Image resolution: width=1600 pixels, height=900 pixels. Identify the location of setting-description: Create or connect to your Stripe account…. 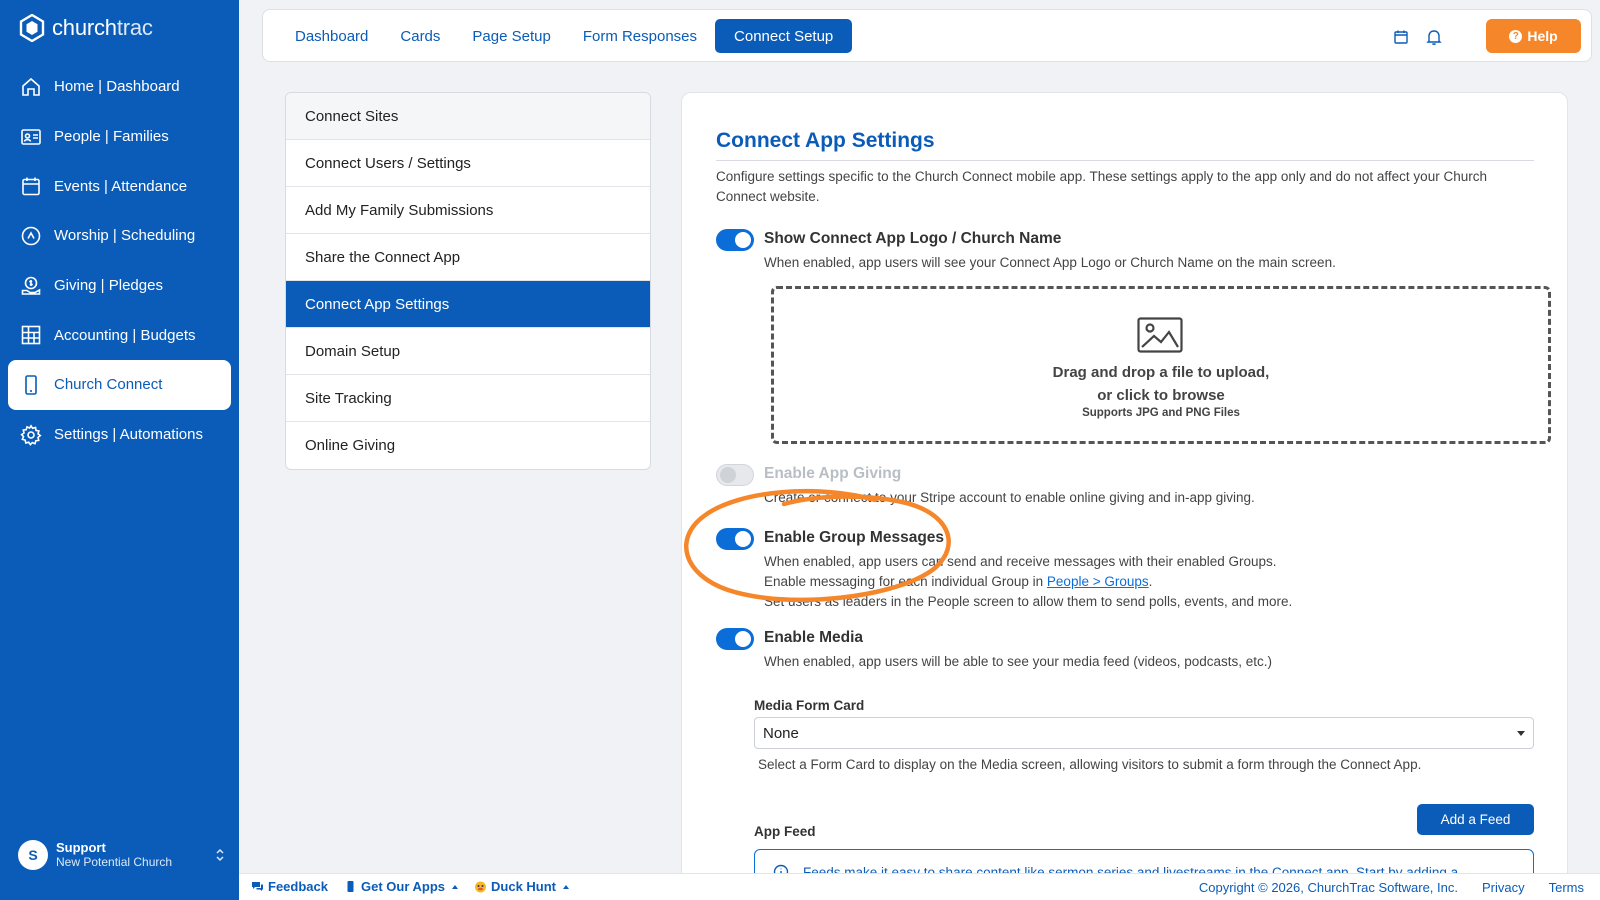
(1009, 497).